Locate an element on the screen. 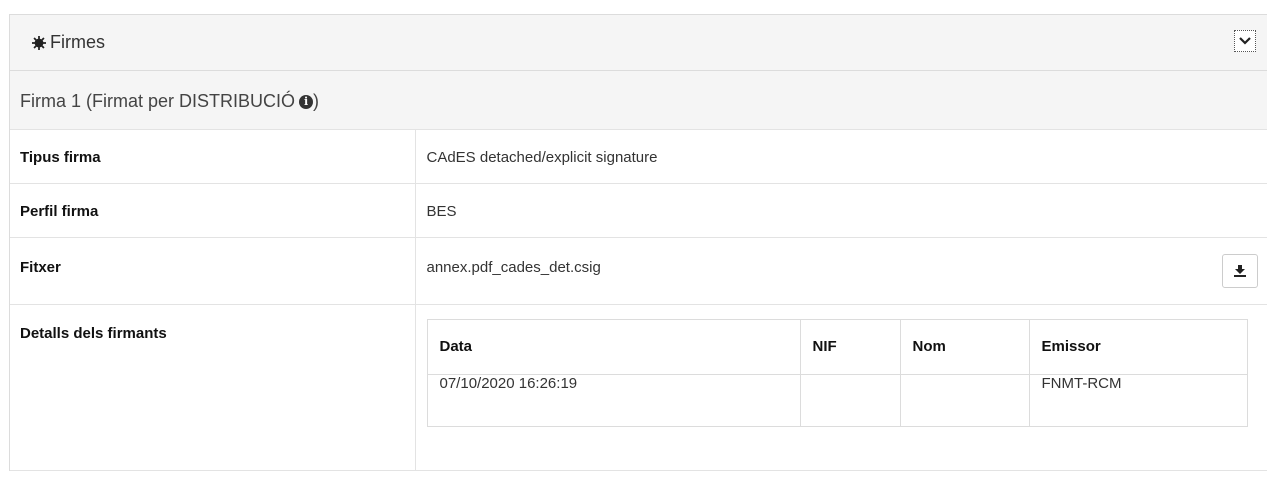 The height and width of the screenshot is (492, 1267). table-row: 07/10/2020 16:26:19 FNMT-RCM is located at coordinates (837, 400).